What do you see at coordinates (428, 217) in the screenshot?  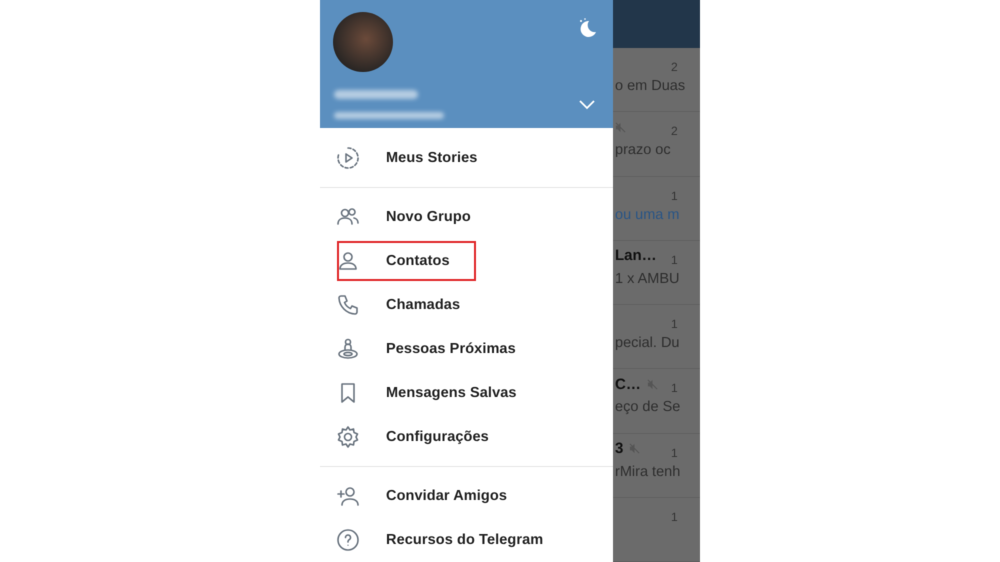 I see `menu-item: Novo Grupo` at bounding box center [428, 217].